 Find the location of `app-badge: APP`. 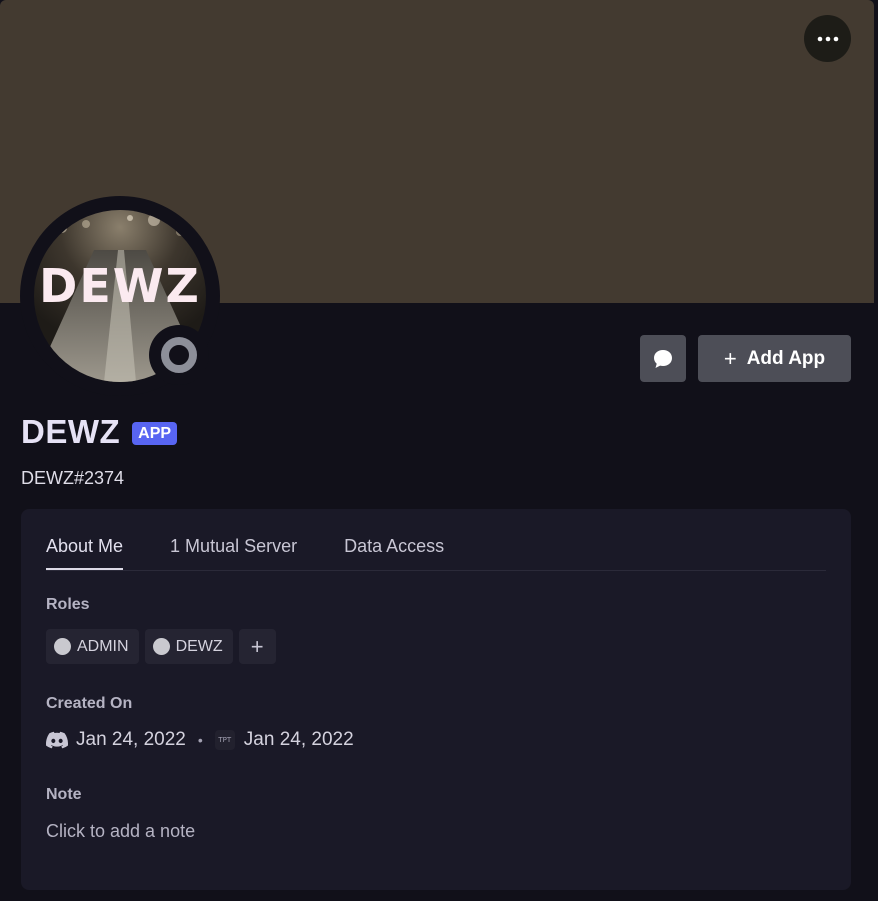

app-badge: APP is located at coordinates (155, 433).